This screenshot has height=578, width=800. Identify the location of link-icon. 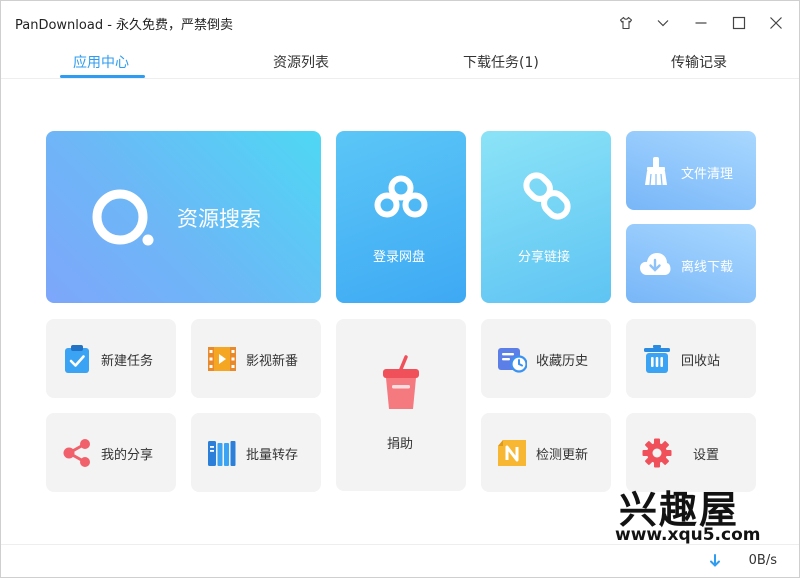
(547, 198).